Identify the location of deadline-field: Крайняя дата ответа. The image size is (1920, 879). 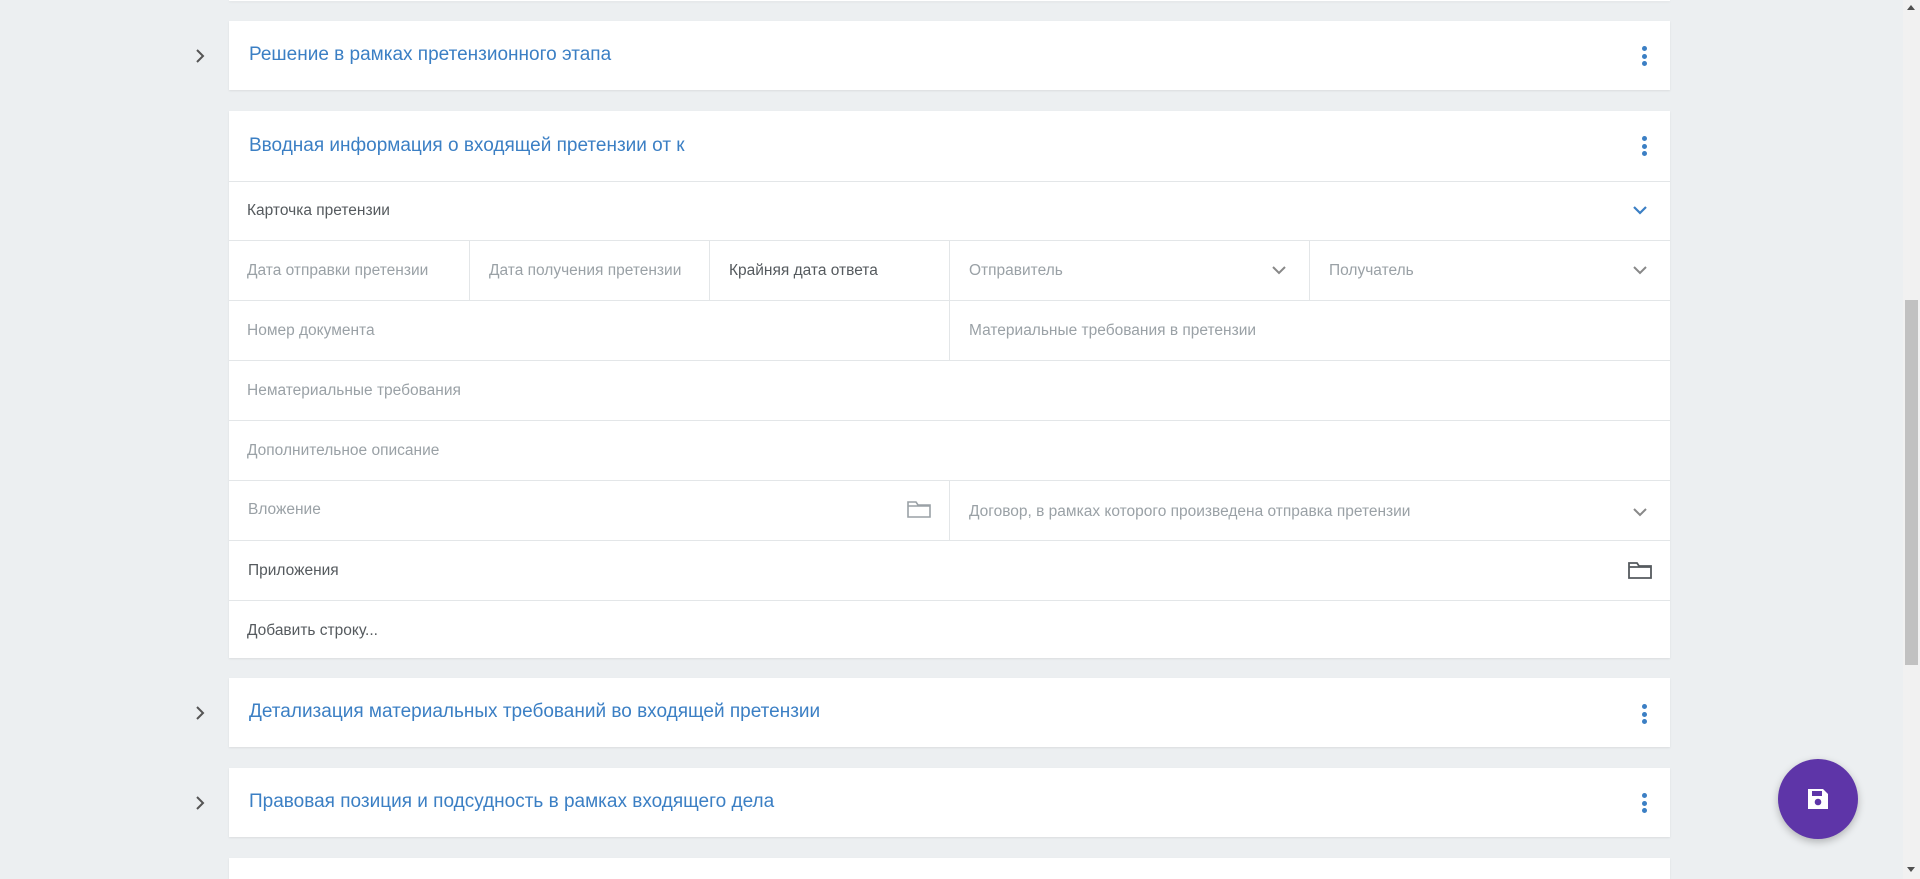
(829, 270).